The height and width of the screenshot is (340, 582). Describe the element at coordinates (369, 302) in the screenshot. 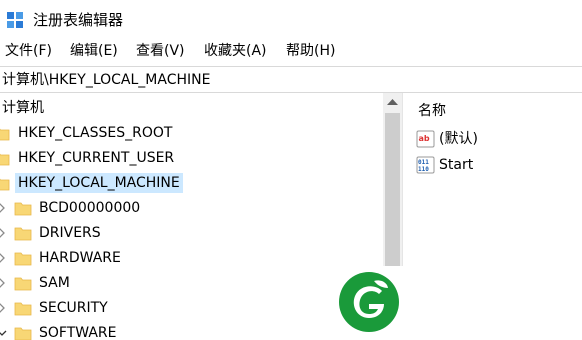

I see `green-leaf-logo` at that location.